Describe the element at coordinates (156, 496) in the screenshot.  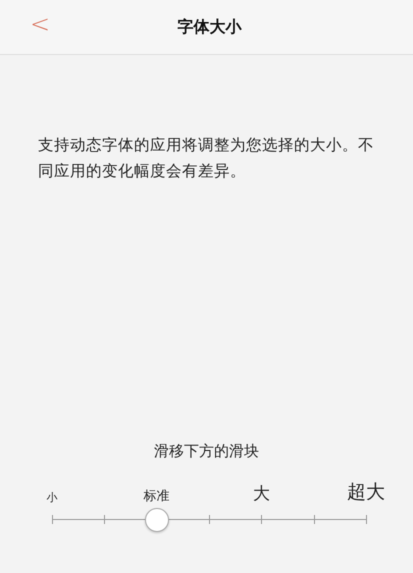
I see `size-label: 标准` at that location.